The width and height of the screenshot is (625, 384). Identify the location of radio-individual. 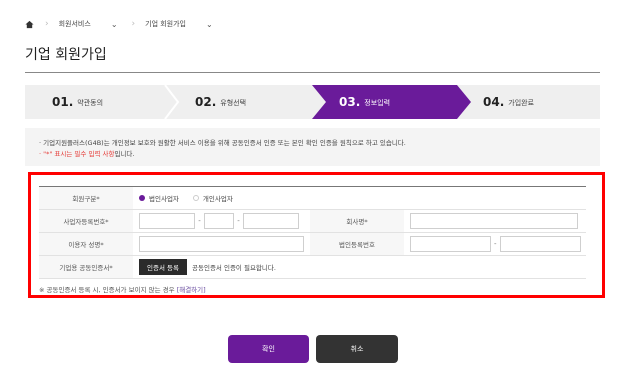
(195, 198).